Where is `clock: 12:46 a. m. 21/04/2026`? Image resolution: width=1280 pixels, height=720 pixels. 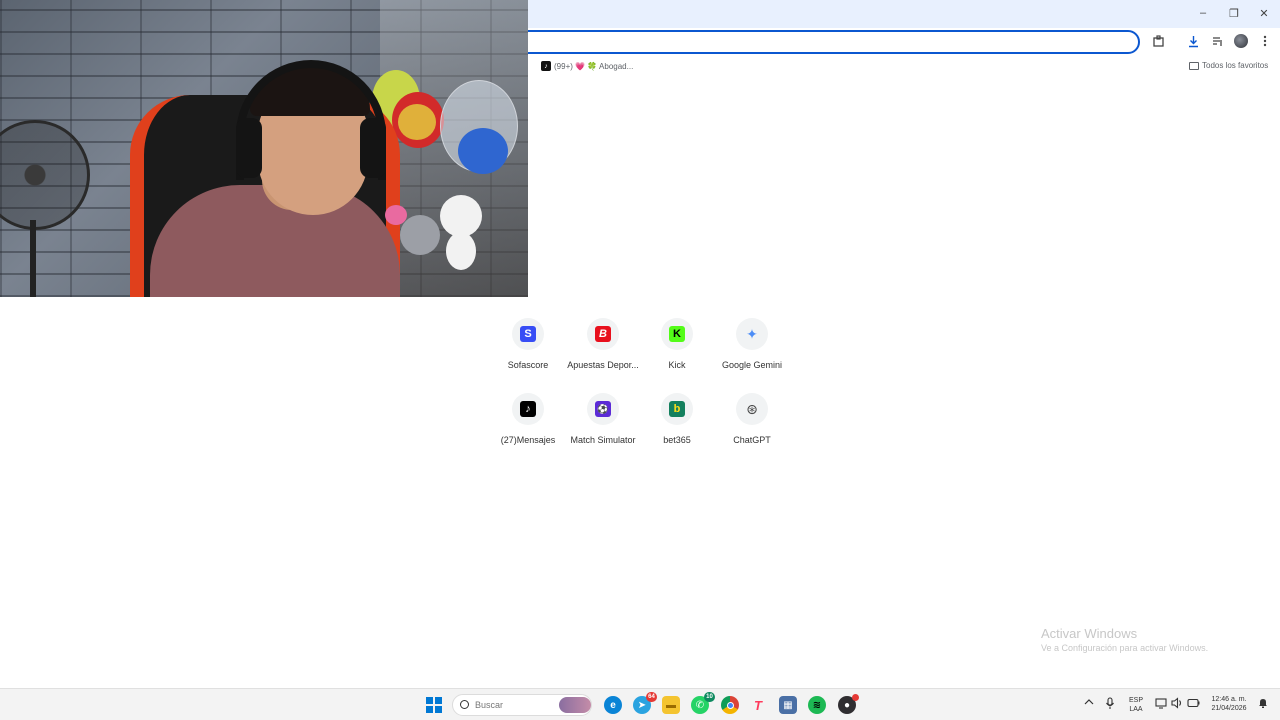 clock: 12:46 a. m. 21/04/2026 is located at coordinates (1229, 704).